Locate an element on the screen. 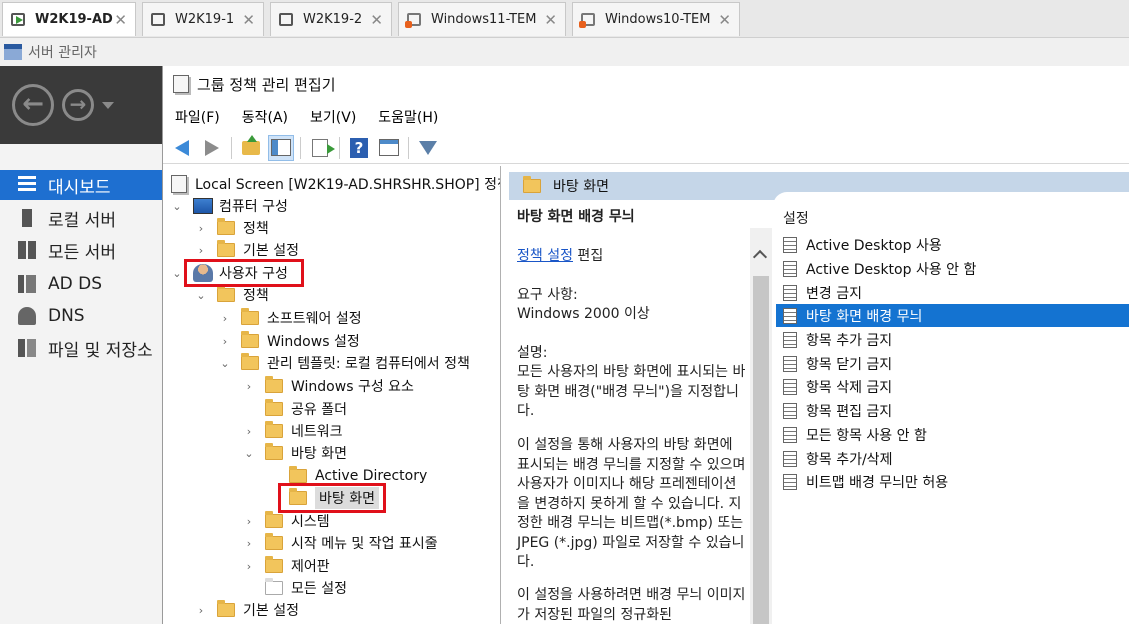 This screenshot has width=1129, height=624. chevron-down-icon is located at coordinates (108, 105).